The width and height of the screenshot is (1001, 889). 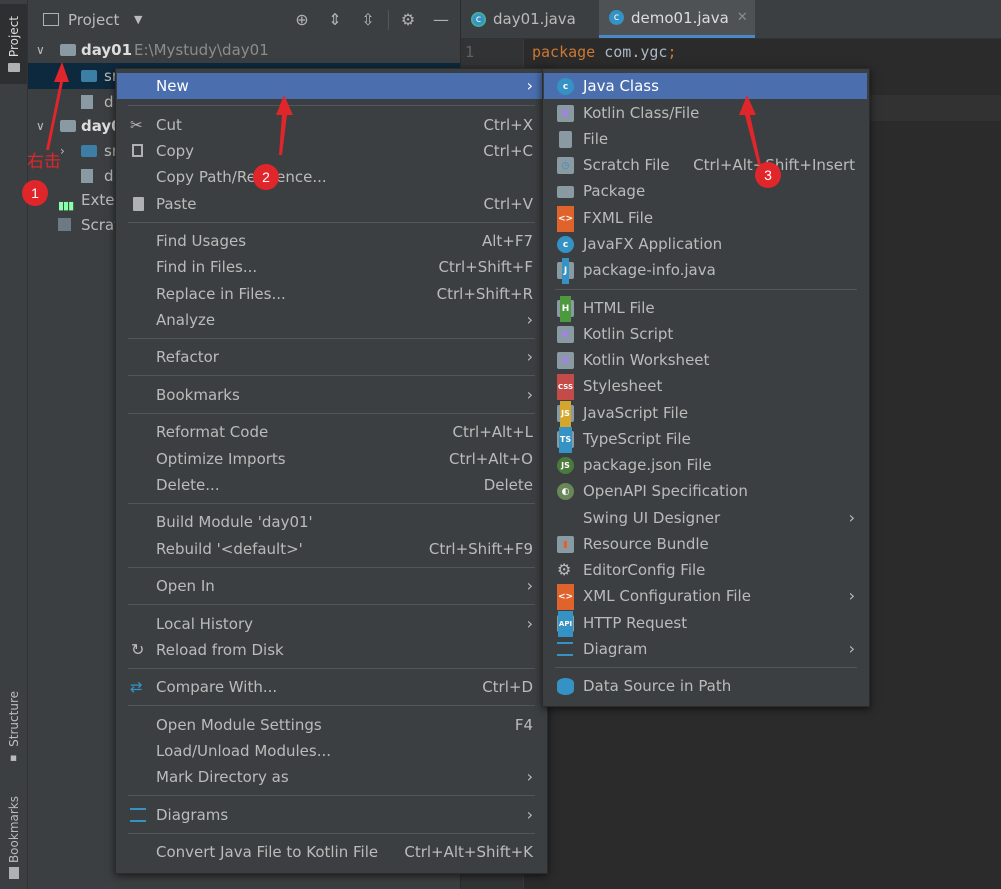 What do you see at coordinates (266, 177) in the screenshot?
I see `step-badge-2: 2` at bounding box center [266, 177].